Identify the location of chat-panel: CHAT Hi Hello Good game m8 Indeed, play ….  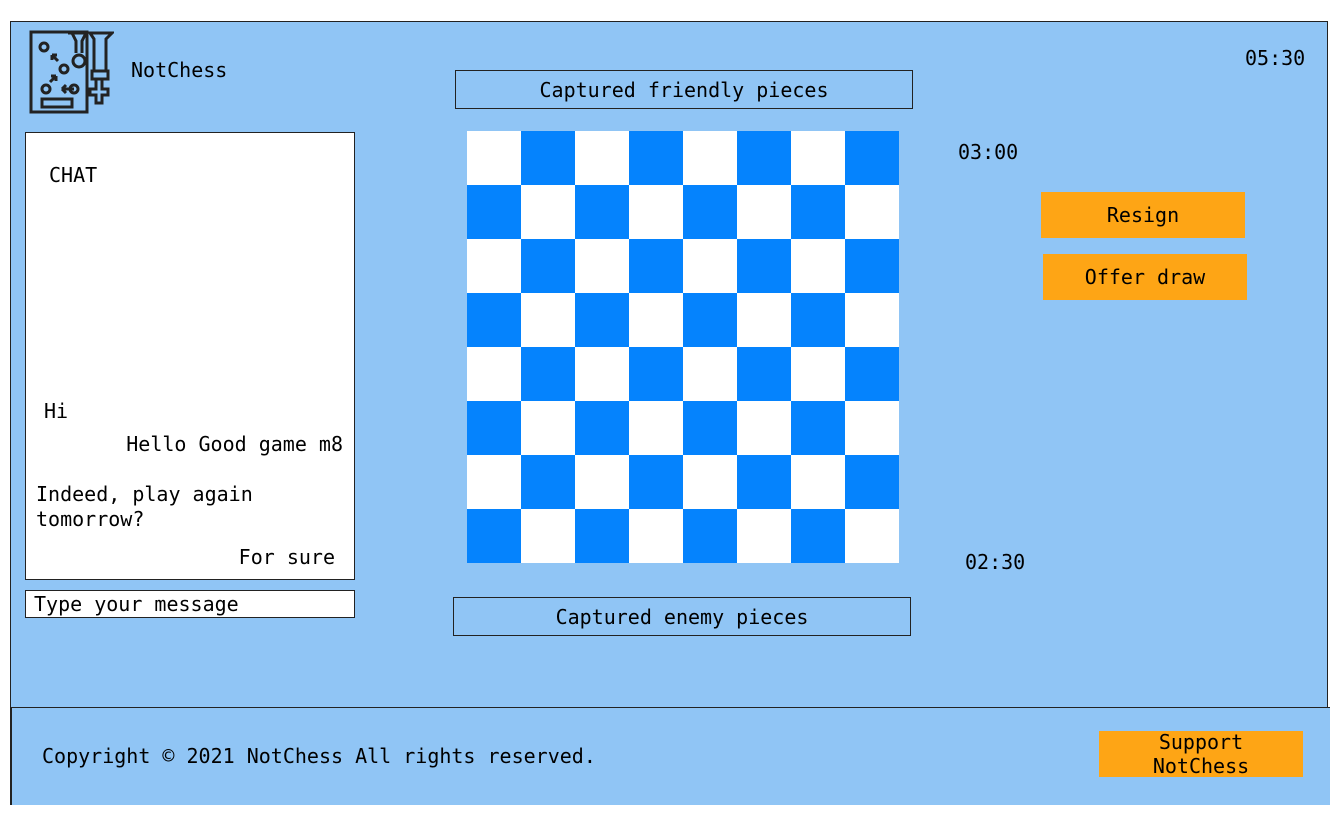
(190, 356).